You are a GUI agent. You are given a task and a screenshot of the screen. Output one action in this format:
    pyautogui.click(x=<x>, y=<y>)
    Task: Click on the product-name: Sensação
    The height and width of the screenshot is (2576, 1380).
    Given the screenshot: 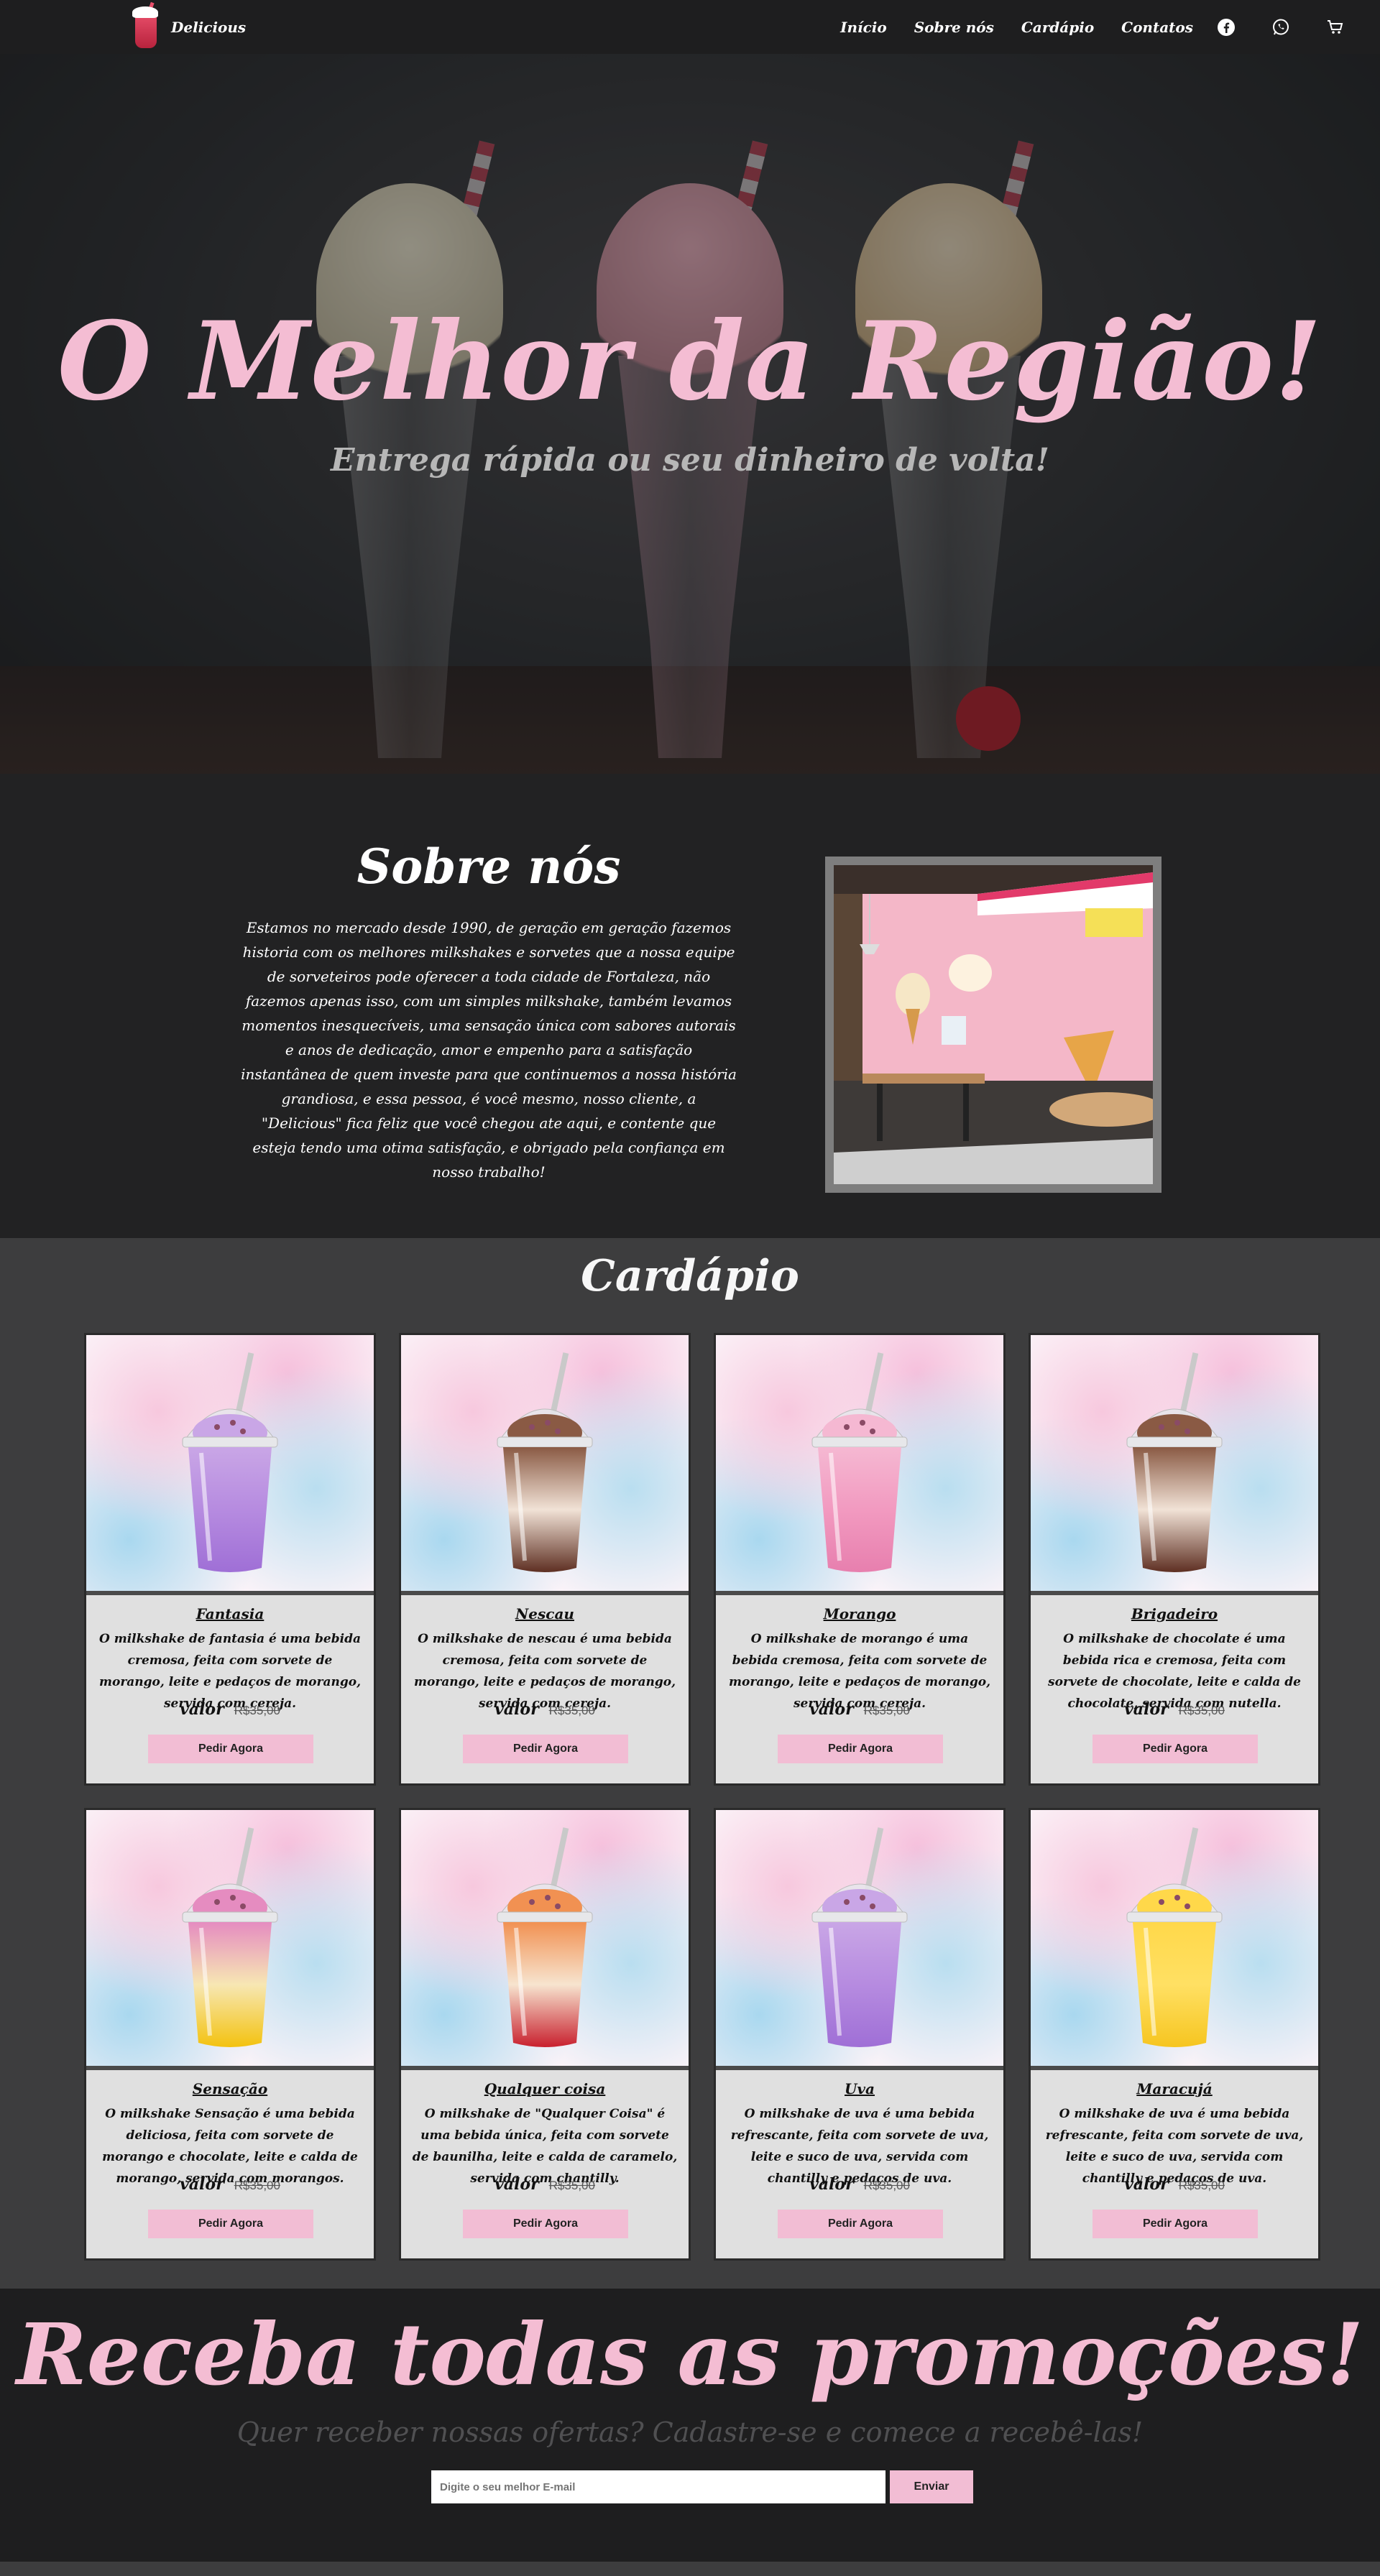 What is the action you would take?
    pyautogui.click(x=230, y=2088)
    